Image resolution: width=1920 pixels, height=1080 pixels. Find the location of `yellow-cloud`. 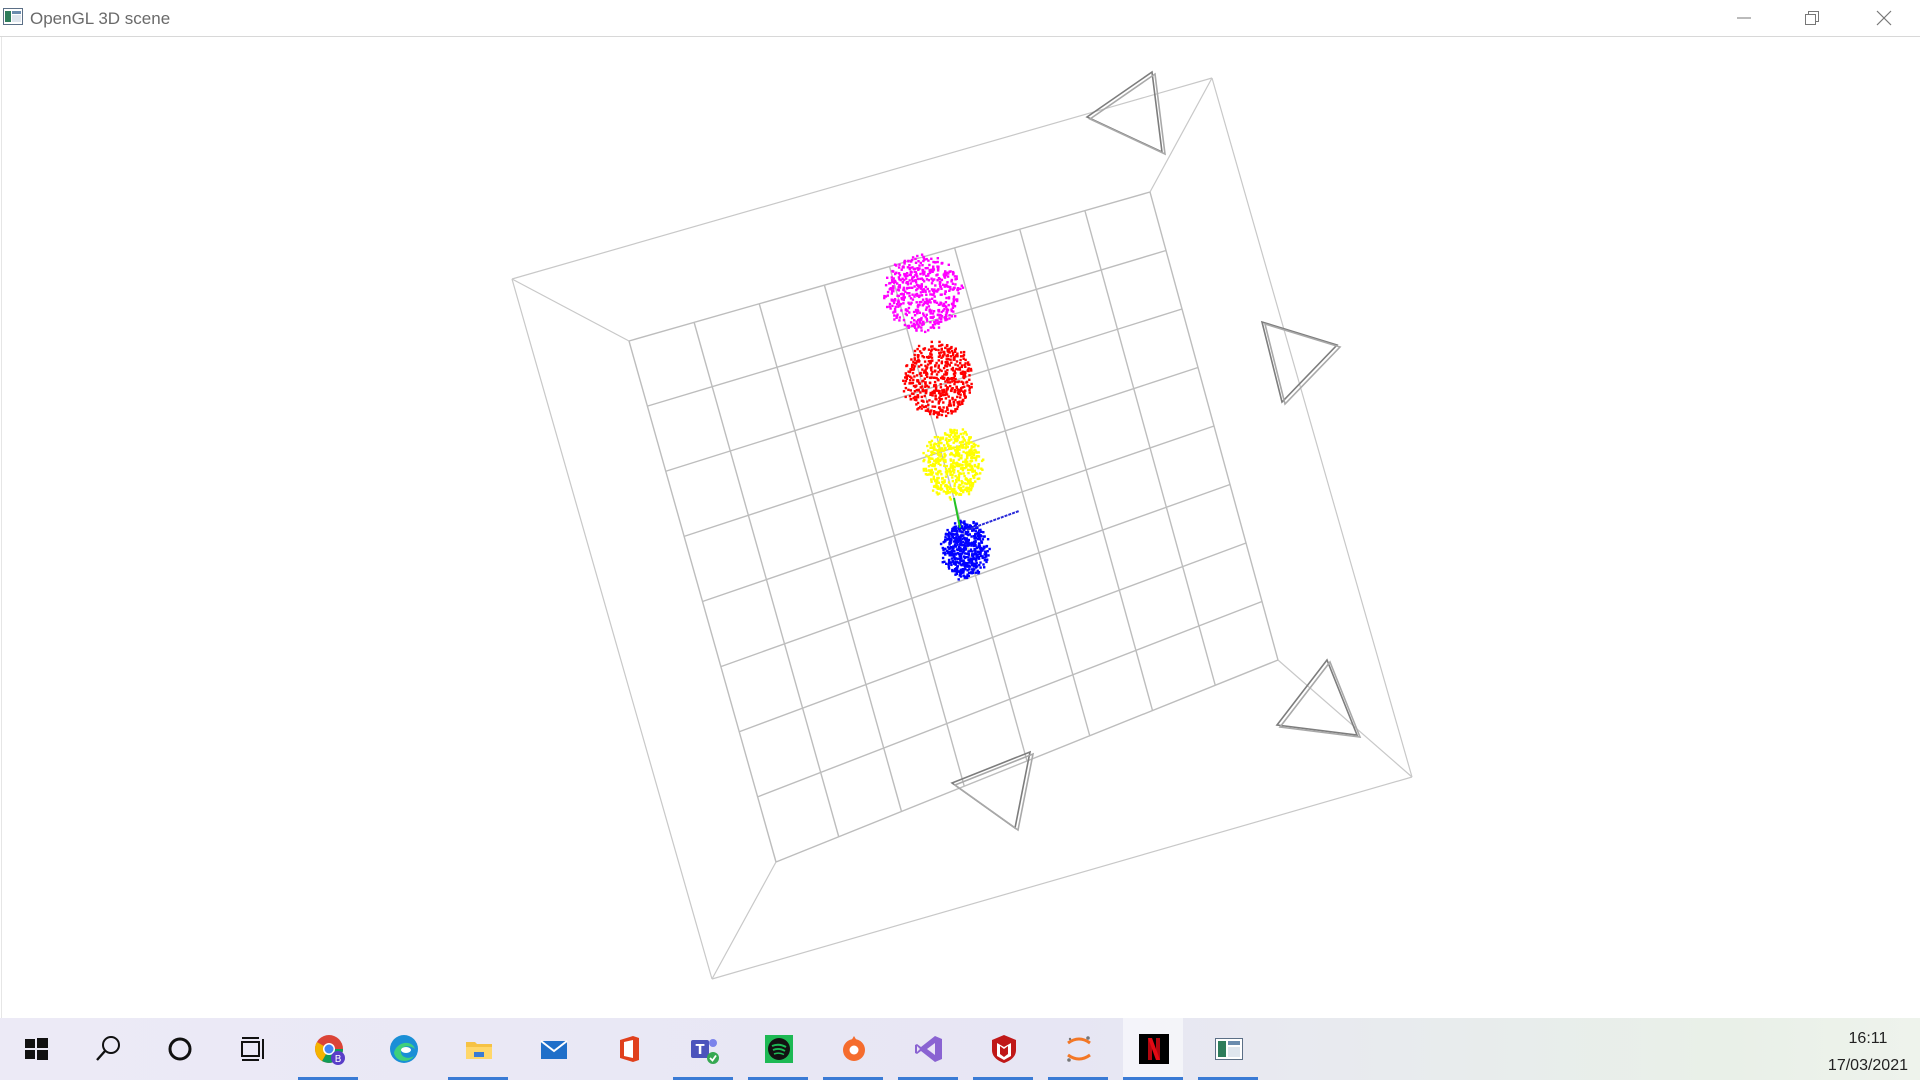

yellow-cloud is located at coordinates (953, 464).